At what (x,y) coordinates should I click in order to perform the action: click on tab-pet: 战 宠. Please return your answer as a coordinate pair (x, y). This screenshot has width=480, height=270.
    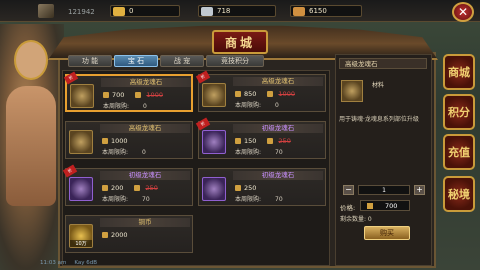
    Looking at the image, I should click on (182, 61).